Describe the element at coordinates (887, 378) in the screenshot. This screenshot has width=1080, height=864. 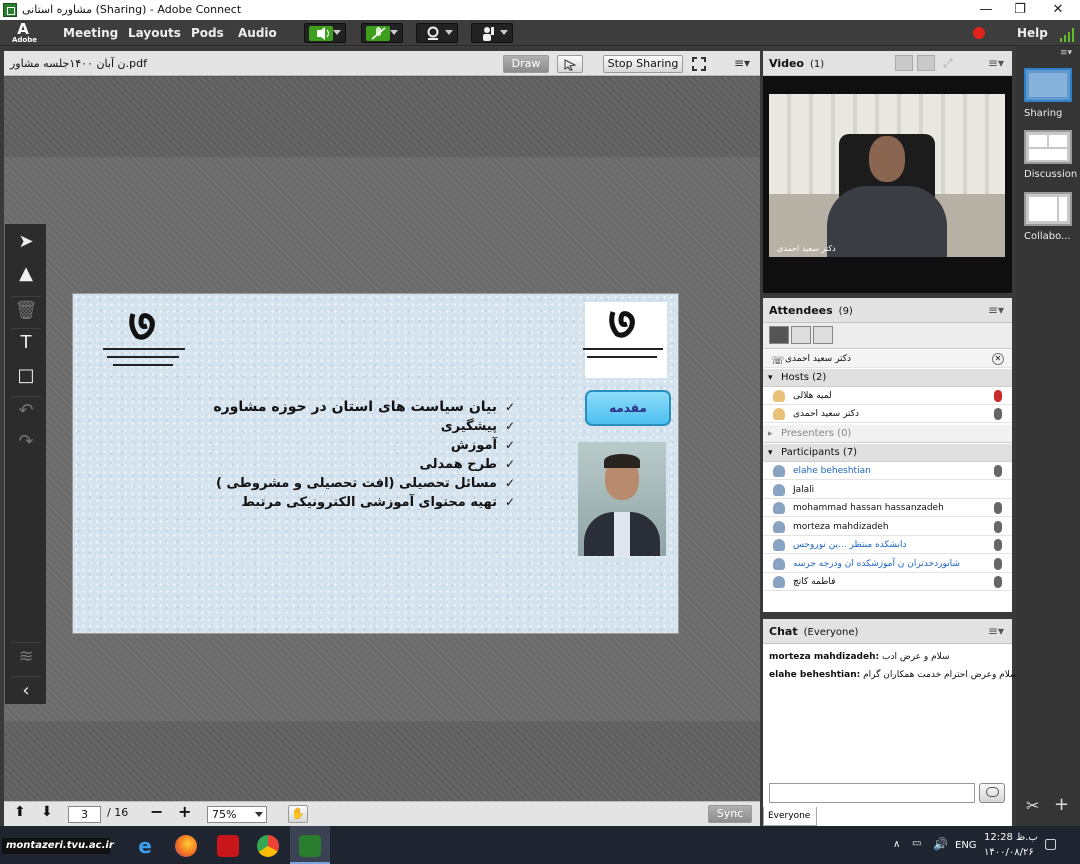
I see `hosts-section: Hosts (2)` at that location.